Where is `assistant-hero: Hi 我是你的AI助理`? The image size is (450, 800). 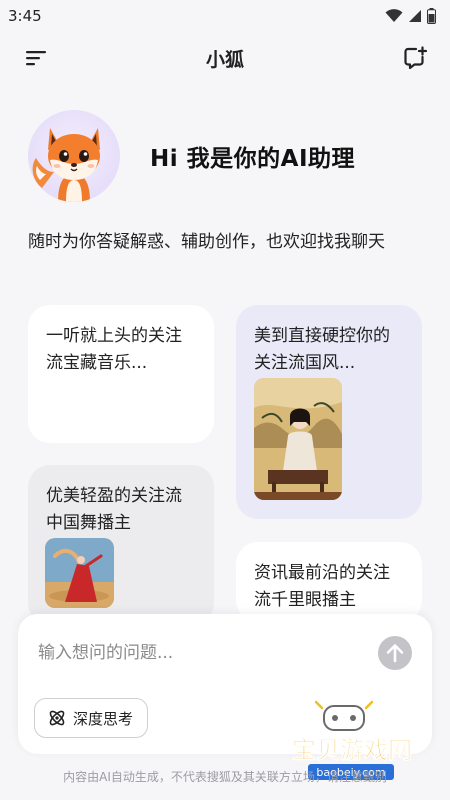
assistant-hero: Hi 我是你的AI助理 is located at coordinates (191, 156).